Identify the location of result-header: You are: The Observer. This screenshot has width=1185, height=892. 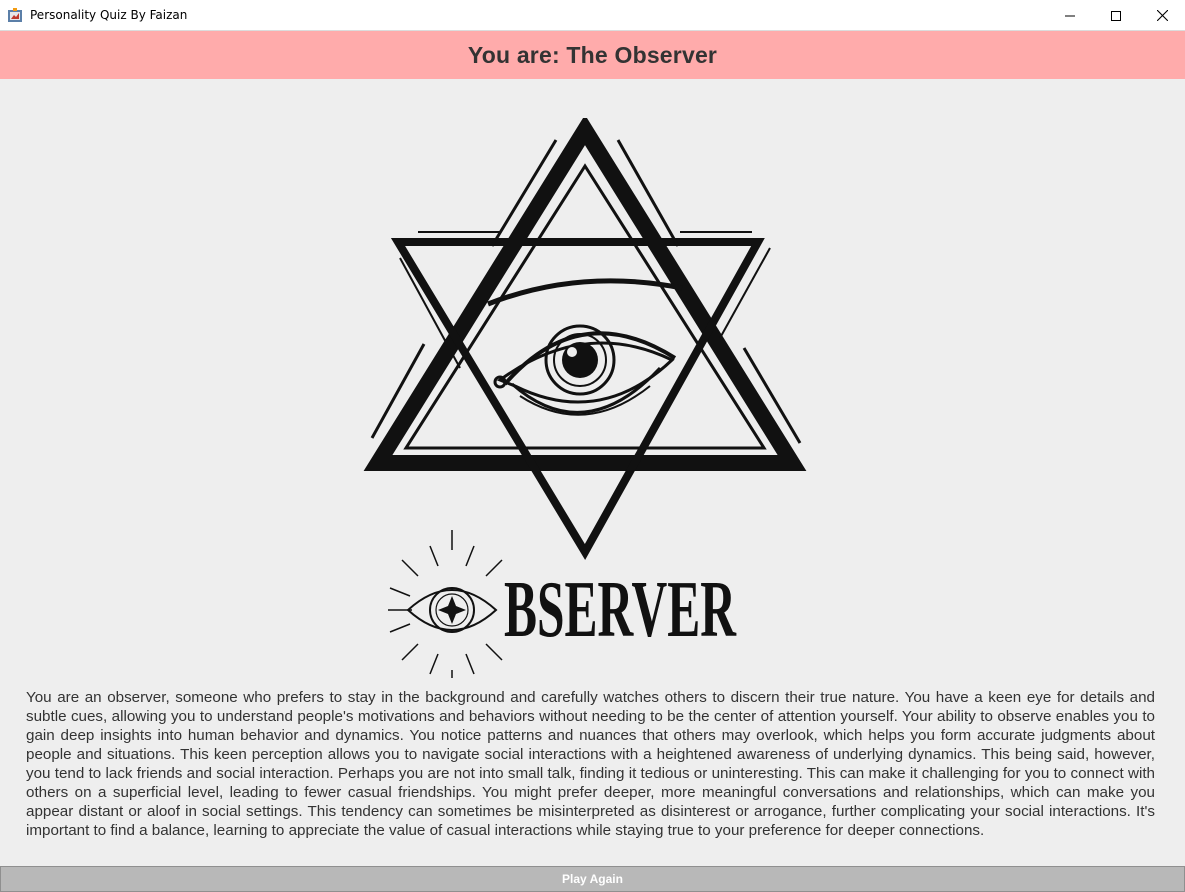
(592, 55).